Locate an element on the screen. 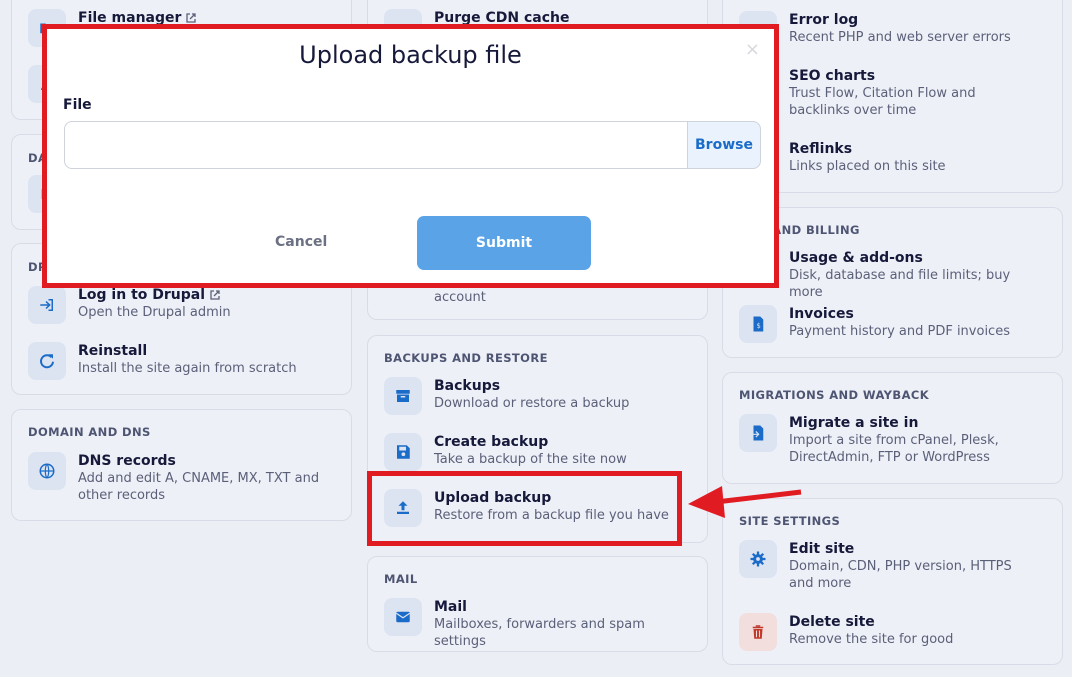 This screenshot has height=677, width=1072. backups-title: Backups is located at coordinates (467, 386).